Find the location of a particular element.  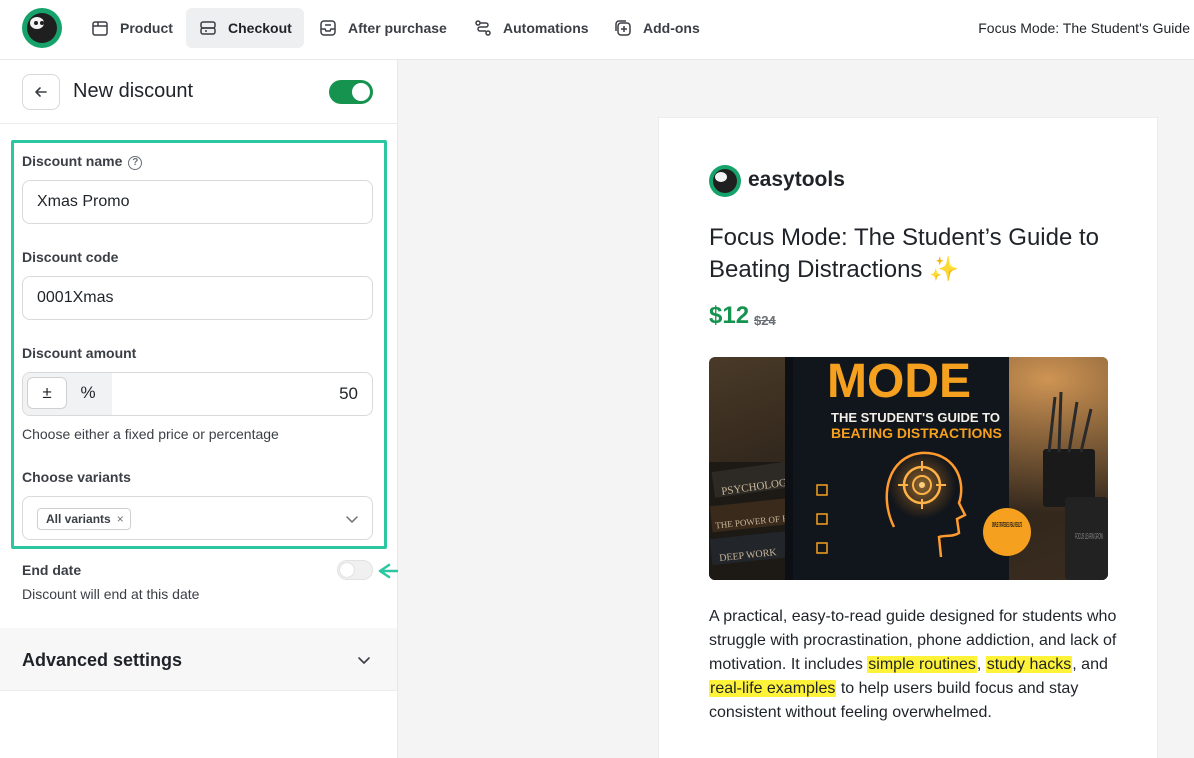

cover-subtitle-1: THE STUDENT'S GUIDE TO is located at coordinates (915, 417).